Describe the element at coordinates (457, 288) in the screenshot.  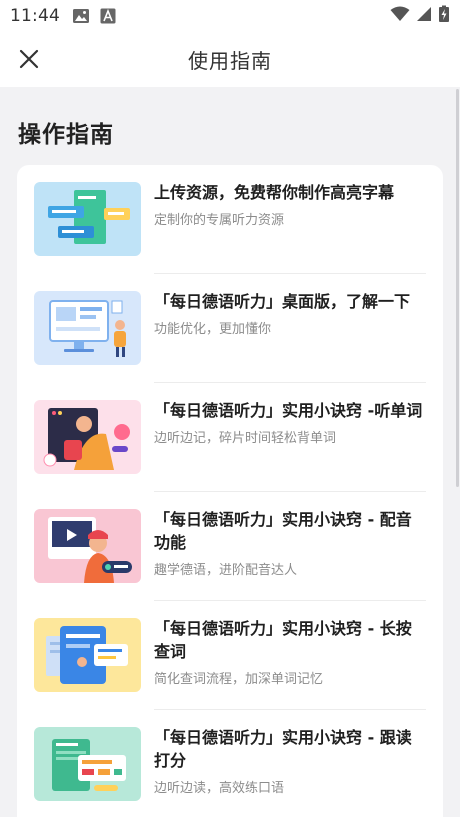
I see `scrollbar` at that location.